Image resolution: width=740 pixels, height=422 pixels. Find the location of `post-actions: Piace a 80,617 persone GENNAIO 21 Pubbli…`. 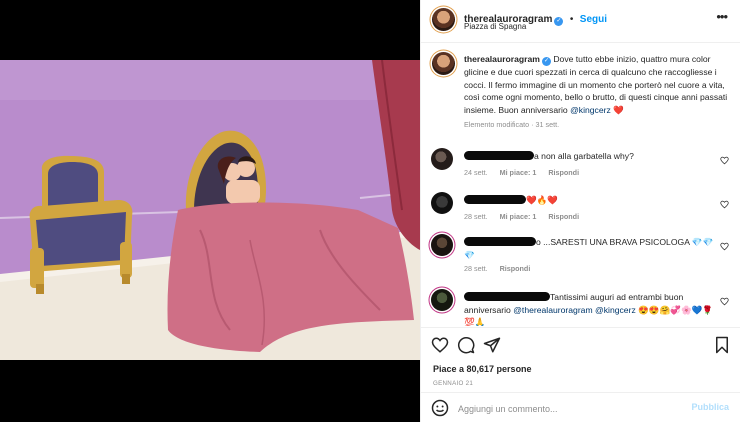

post-actions: Piace a 80,617 persone GENNAIO 21 Pubbli… is located at coordinates (580, 374).